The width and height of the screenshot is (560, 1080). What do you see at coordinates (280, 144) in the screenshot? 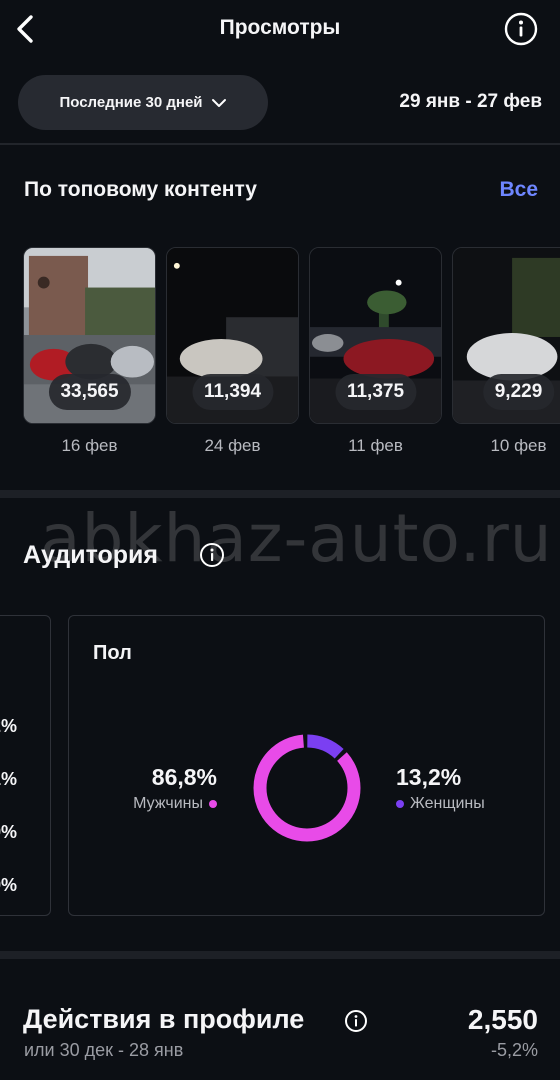
I see `divider` at bounding box center [280, 144].